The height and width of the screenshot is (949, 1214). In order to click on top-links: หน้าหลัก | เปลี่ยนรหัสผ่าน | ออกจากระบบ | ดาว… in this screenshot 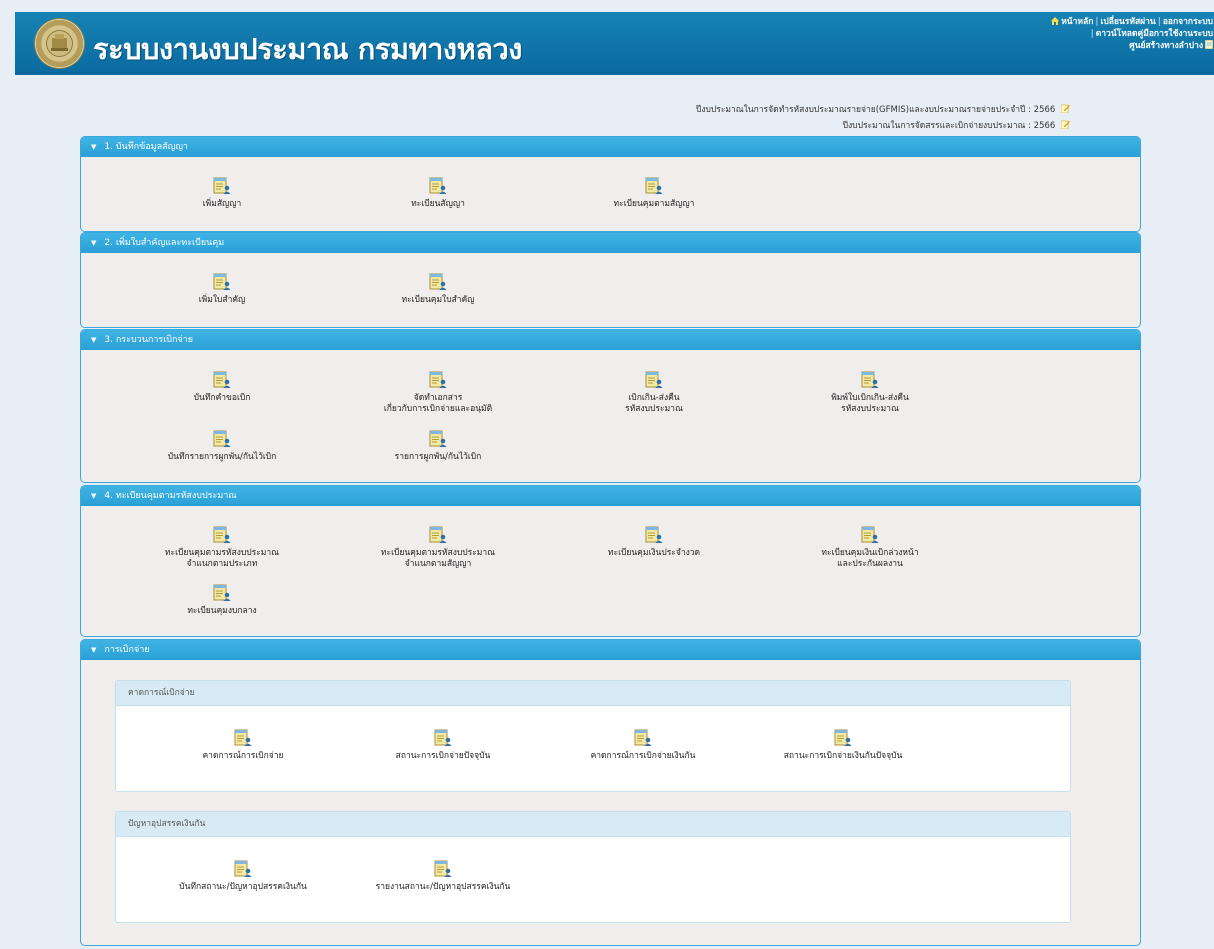, I will do `click(1132, 34)`.